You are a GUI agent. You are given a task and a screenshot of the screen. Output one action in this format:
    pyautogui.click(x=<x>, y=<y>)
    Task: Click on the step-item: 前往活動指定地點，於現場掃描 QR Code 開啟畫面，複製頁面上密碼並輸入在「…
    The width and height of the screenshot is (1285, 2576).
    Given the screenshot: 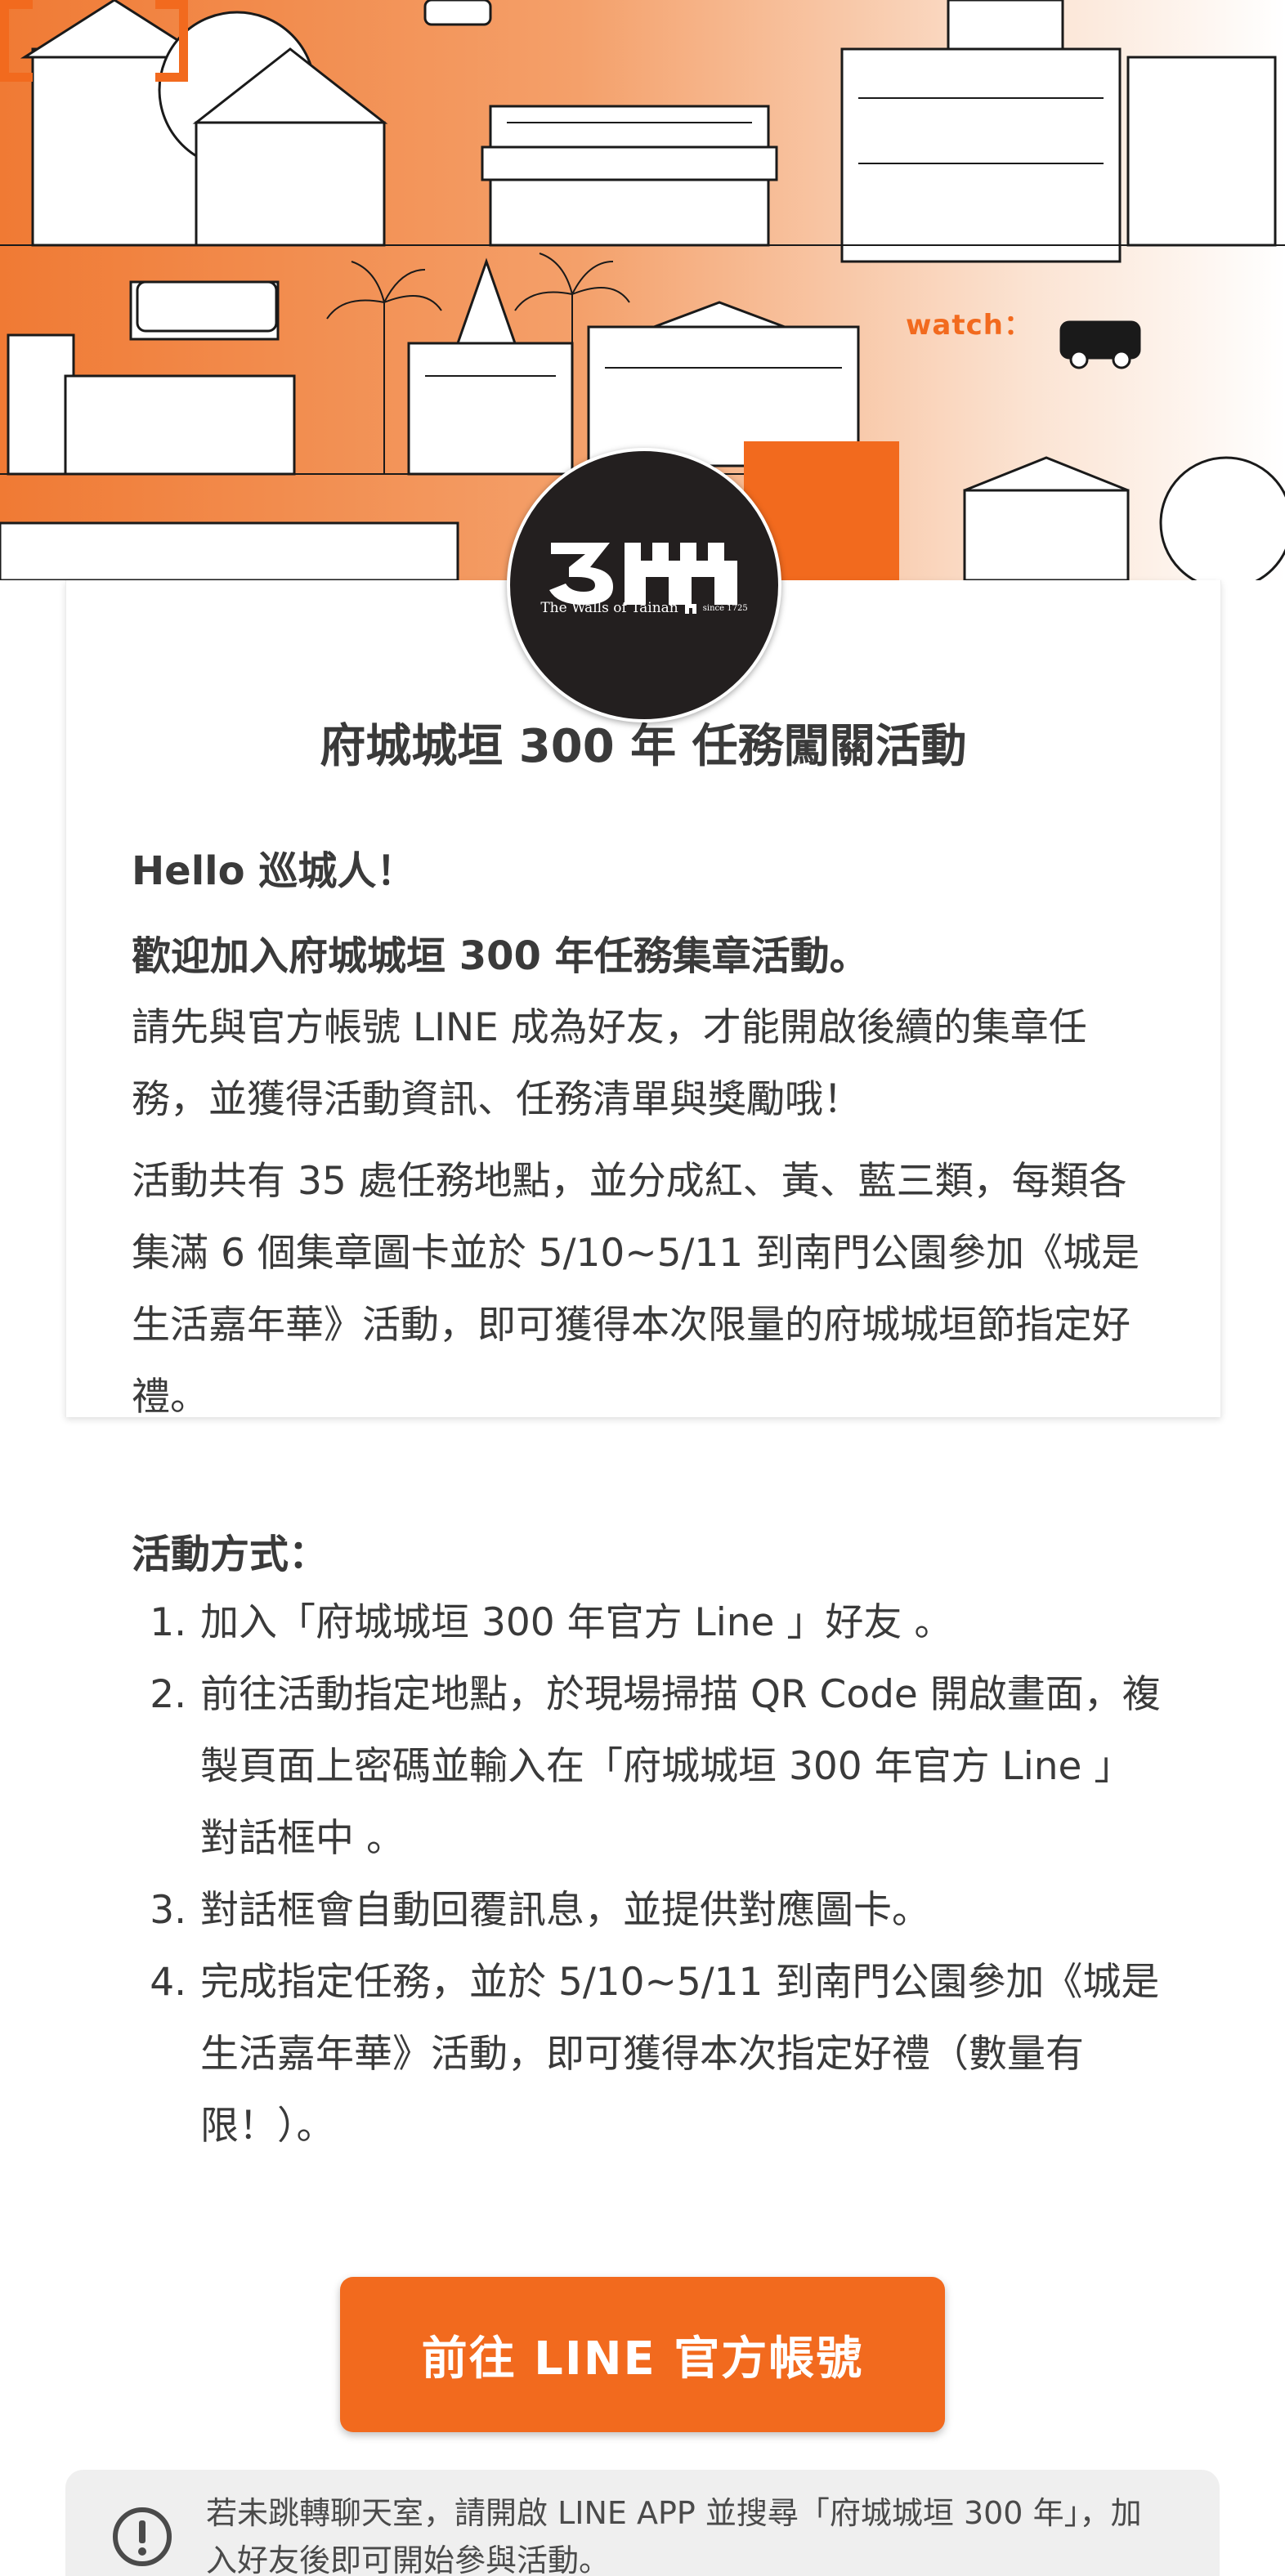 What is the action you would take?
    pyautogui.click(x=680, y=1767)
    